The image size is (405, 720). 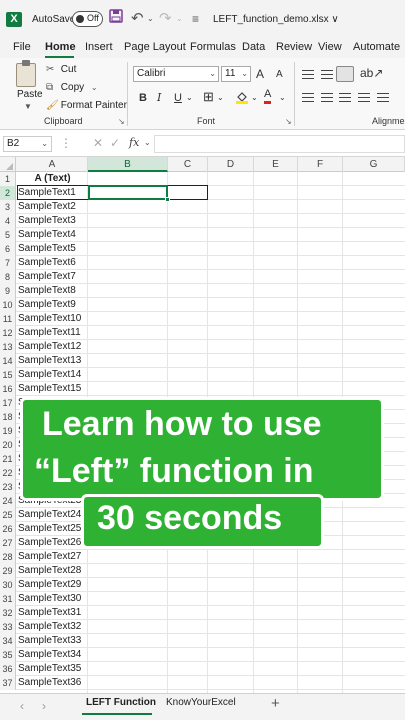 I want to click on cell-a: SampleText32, so click(x=52, y=627).